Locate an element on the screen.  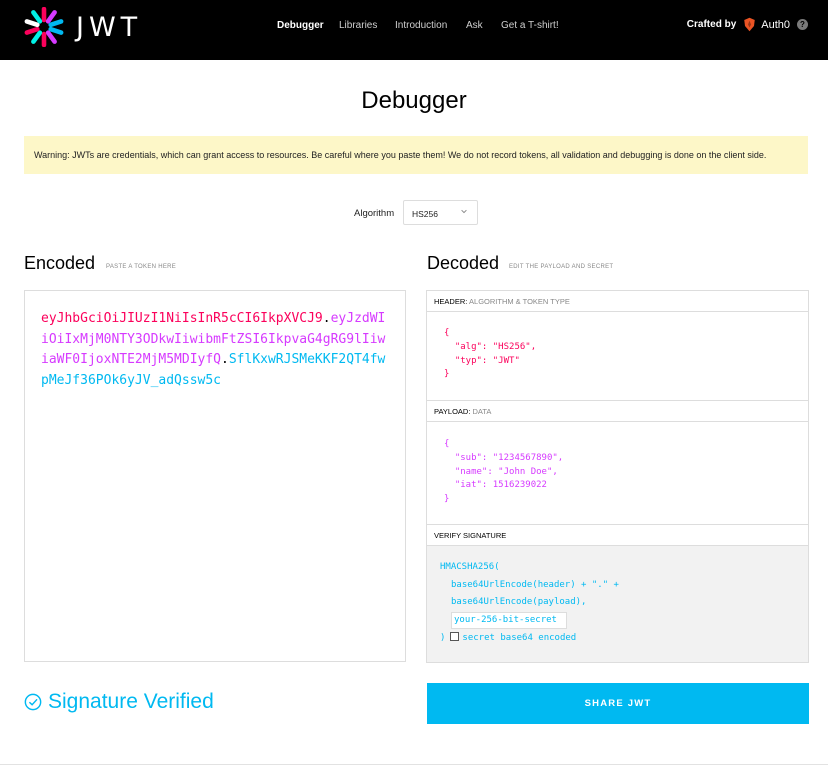
check-circle-icon is located at coordinates (33, 702).